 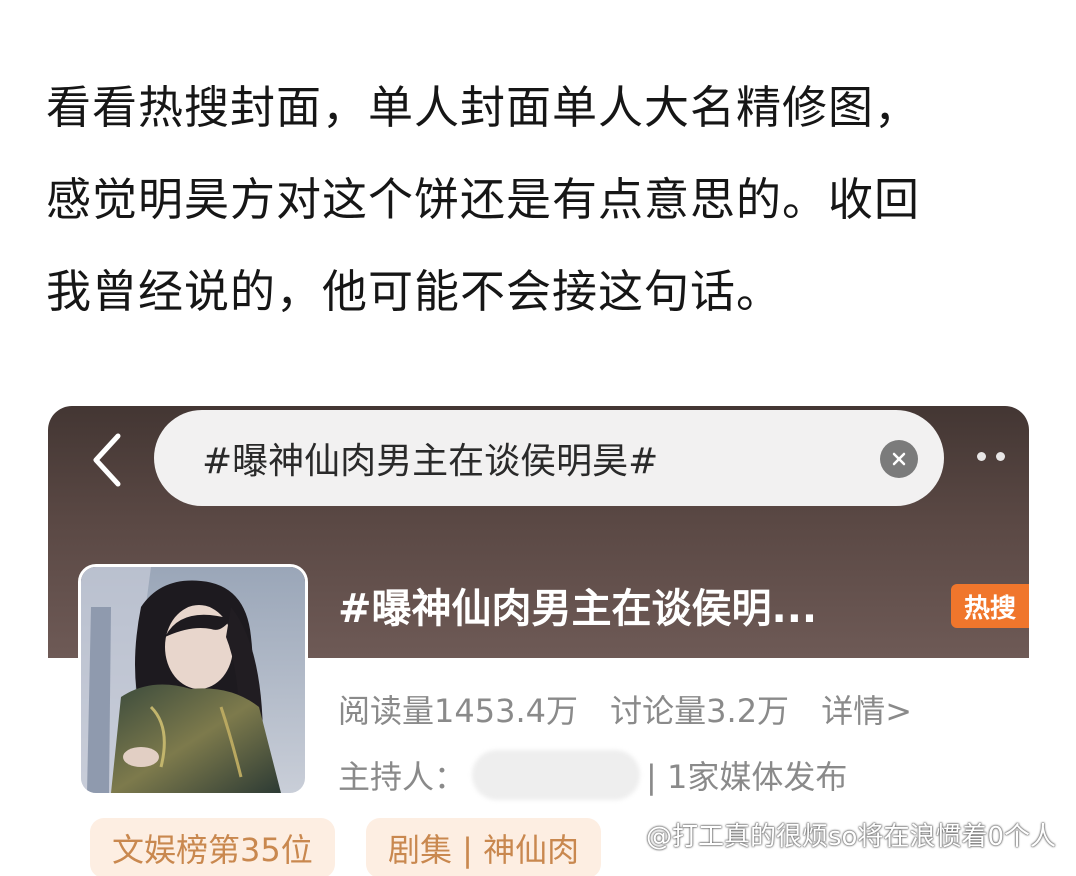 I want to click on close-icon, so click(x=899, y=459).